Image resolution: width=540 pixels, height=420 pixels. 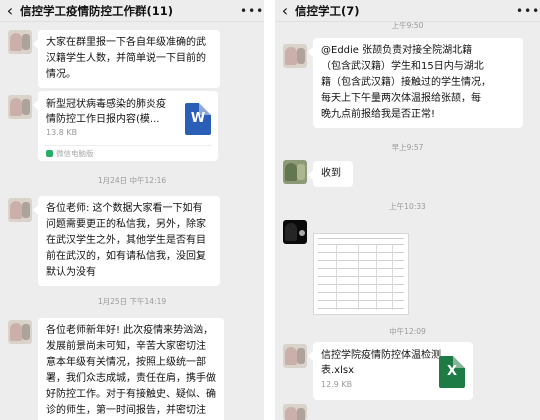 What do you see at coordinates (126, 410) in the screenshot?
I see `message-line: 诊的师生，第一时间报告，并密切注` at bounding box center [126, 410].